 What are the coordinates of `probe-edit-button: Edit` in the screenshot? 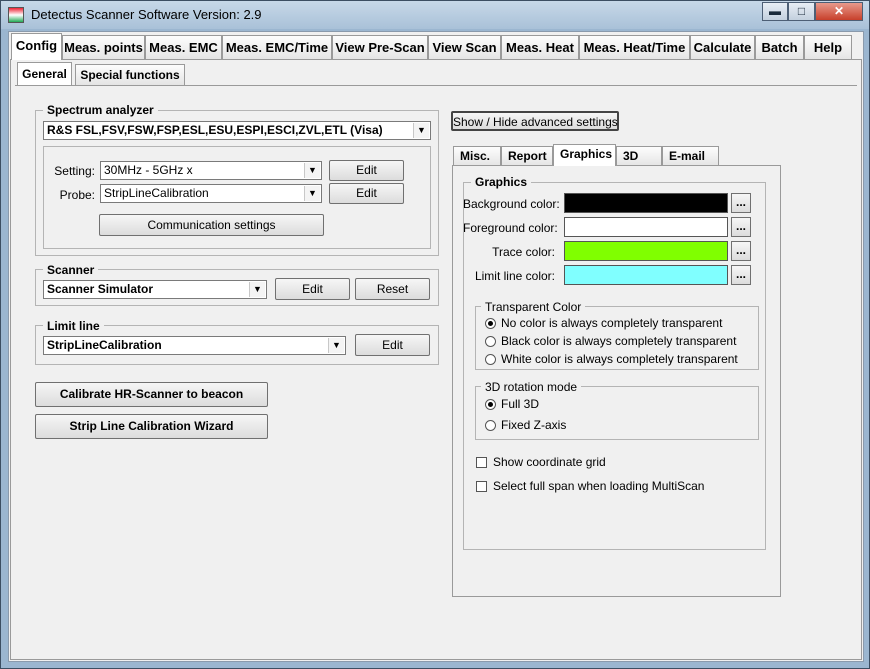 It's located at (366, 193).